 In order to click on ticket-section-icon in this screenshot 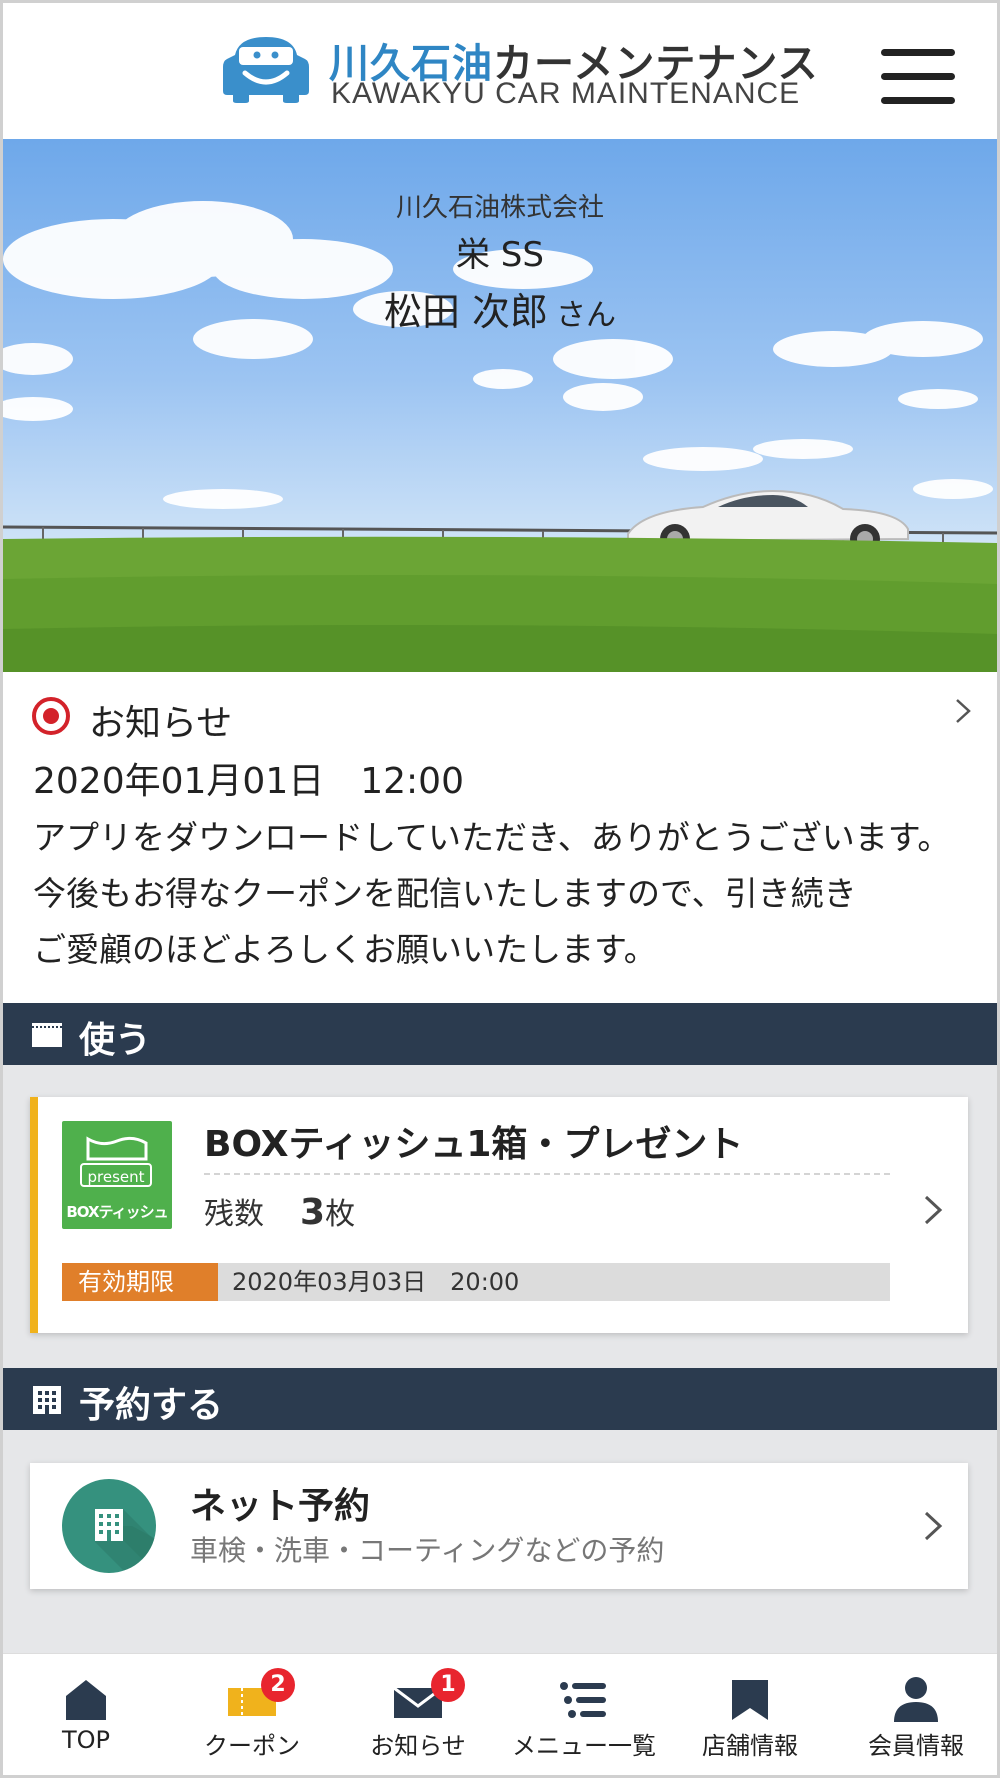, I will do `click(47, 1035)`.